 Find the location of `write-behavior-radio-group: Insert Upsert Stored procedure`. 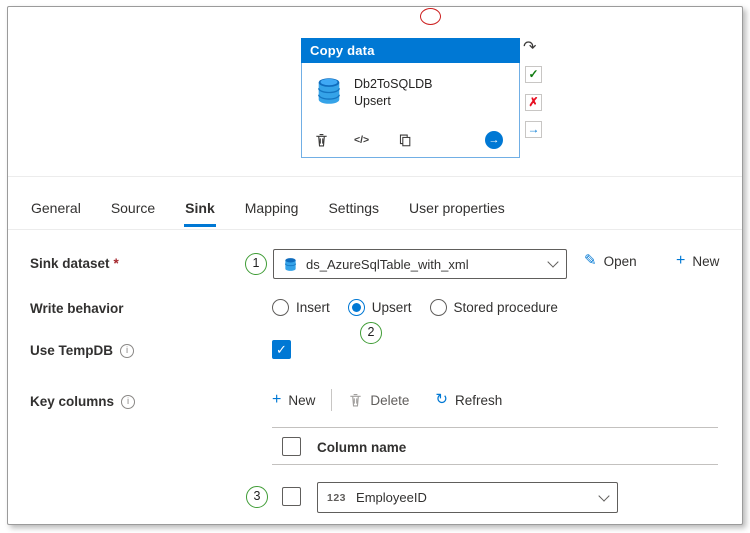

write-behavior-radio-group: Insert Upsert Stored procedure is located at coordinates (415, 307).